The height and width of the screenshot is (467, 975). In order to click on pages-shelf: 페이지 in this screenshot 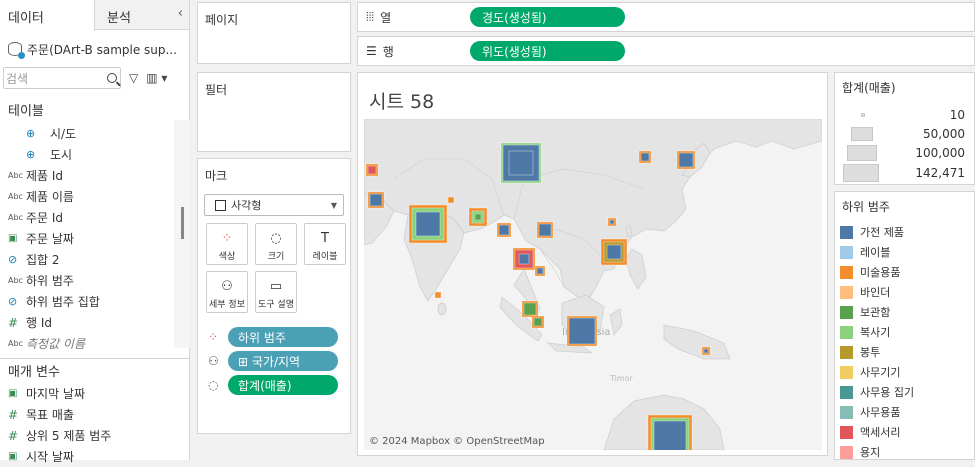, I will do `click(274, 33)`.